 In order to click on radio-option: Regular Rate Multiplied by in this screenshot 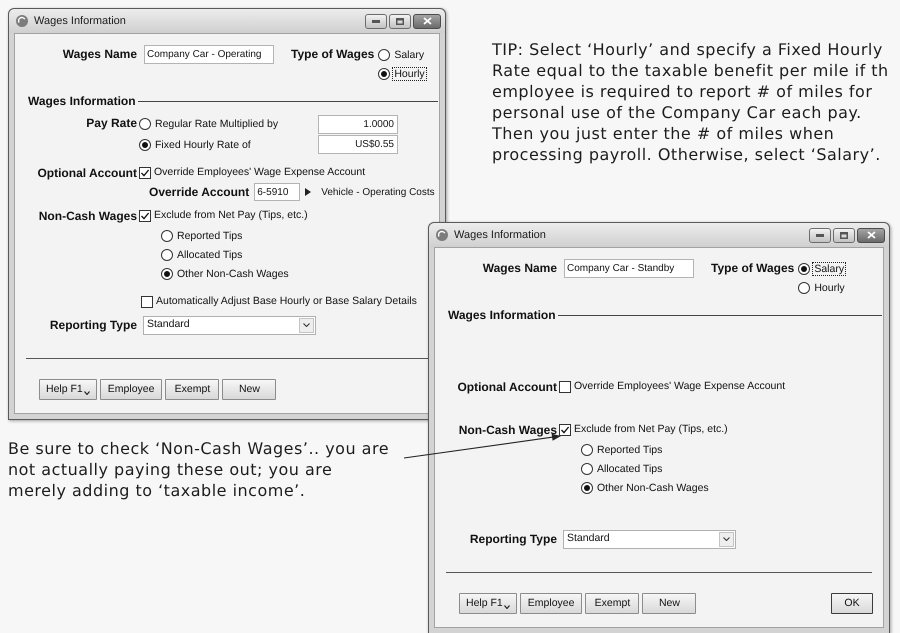, I will do `click(228, 124)`.